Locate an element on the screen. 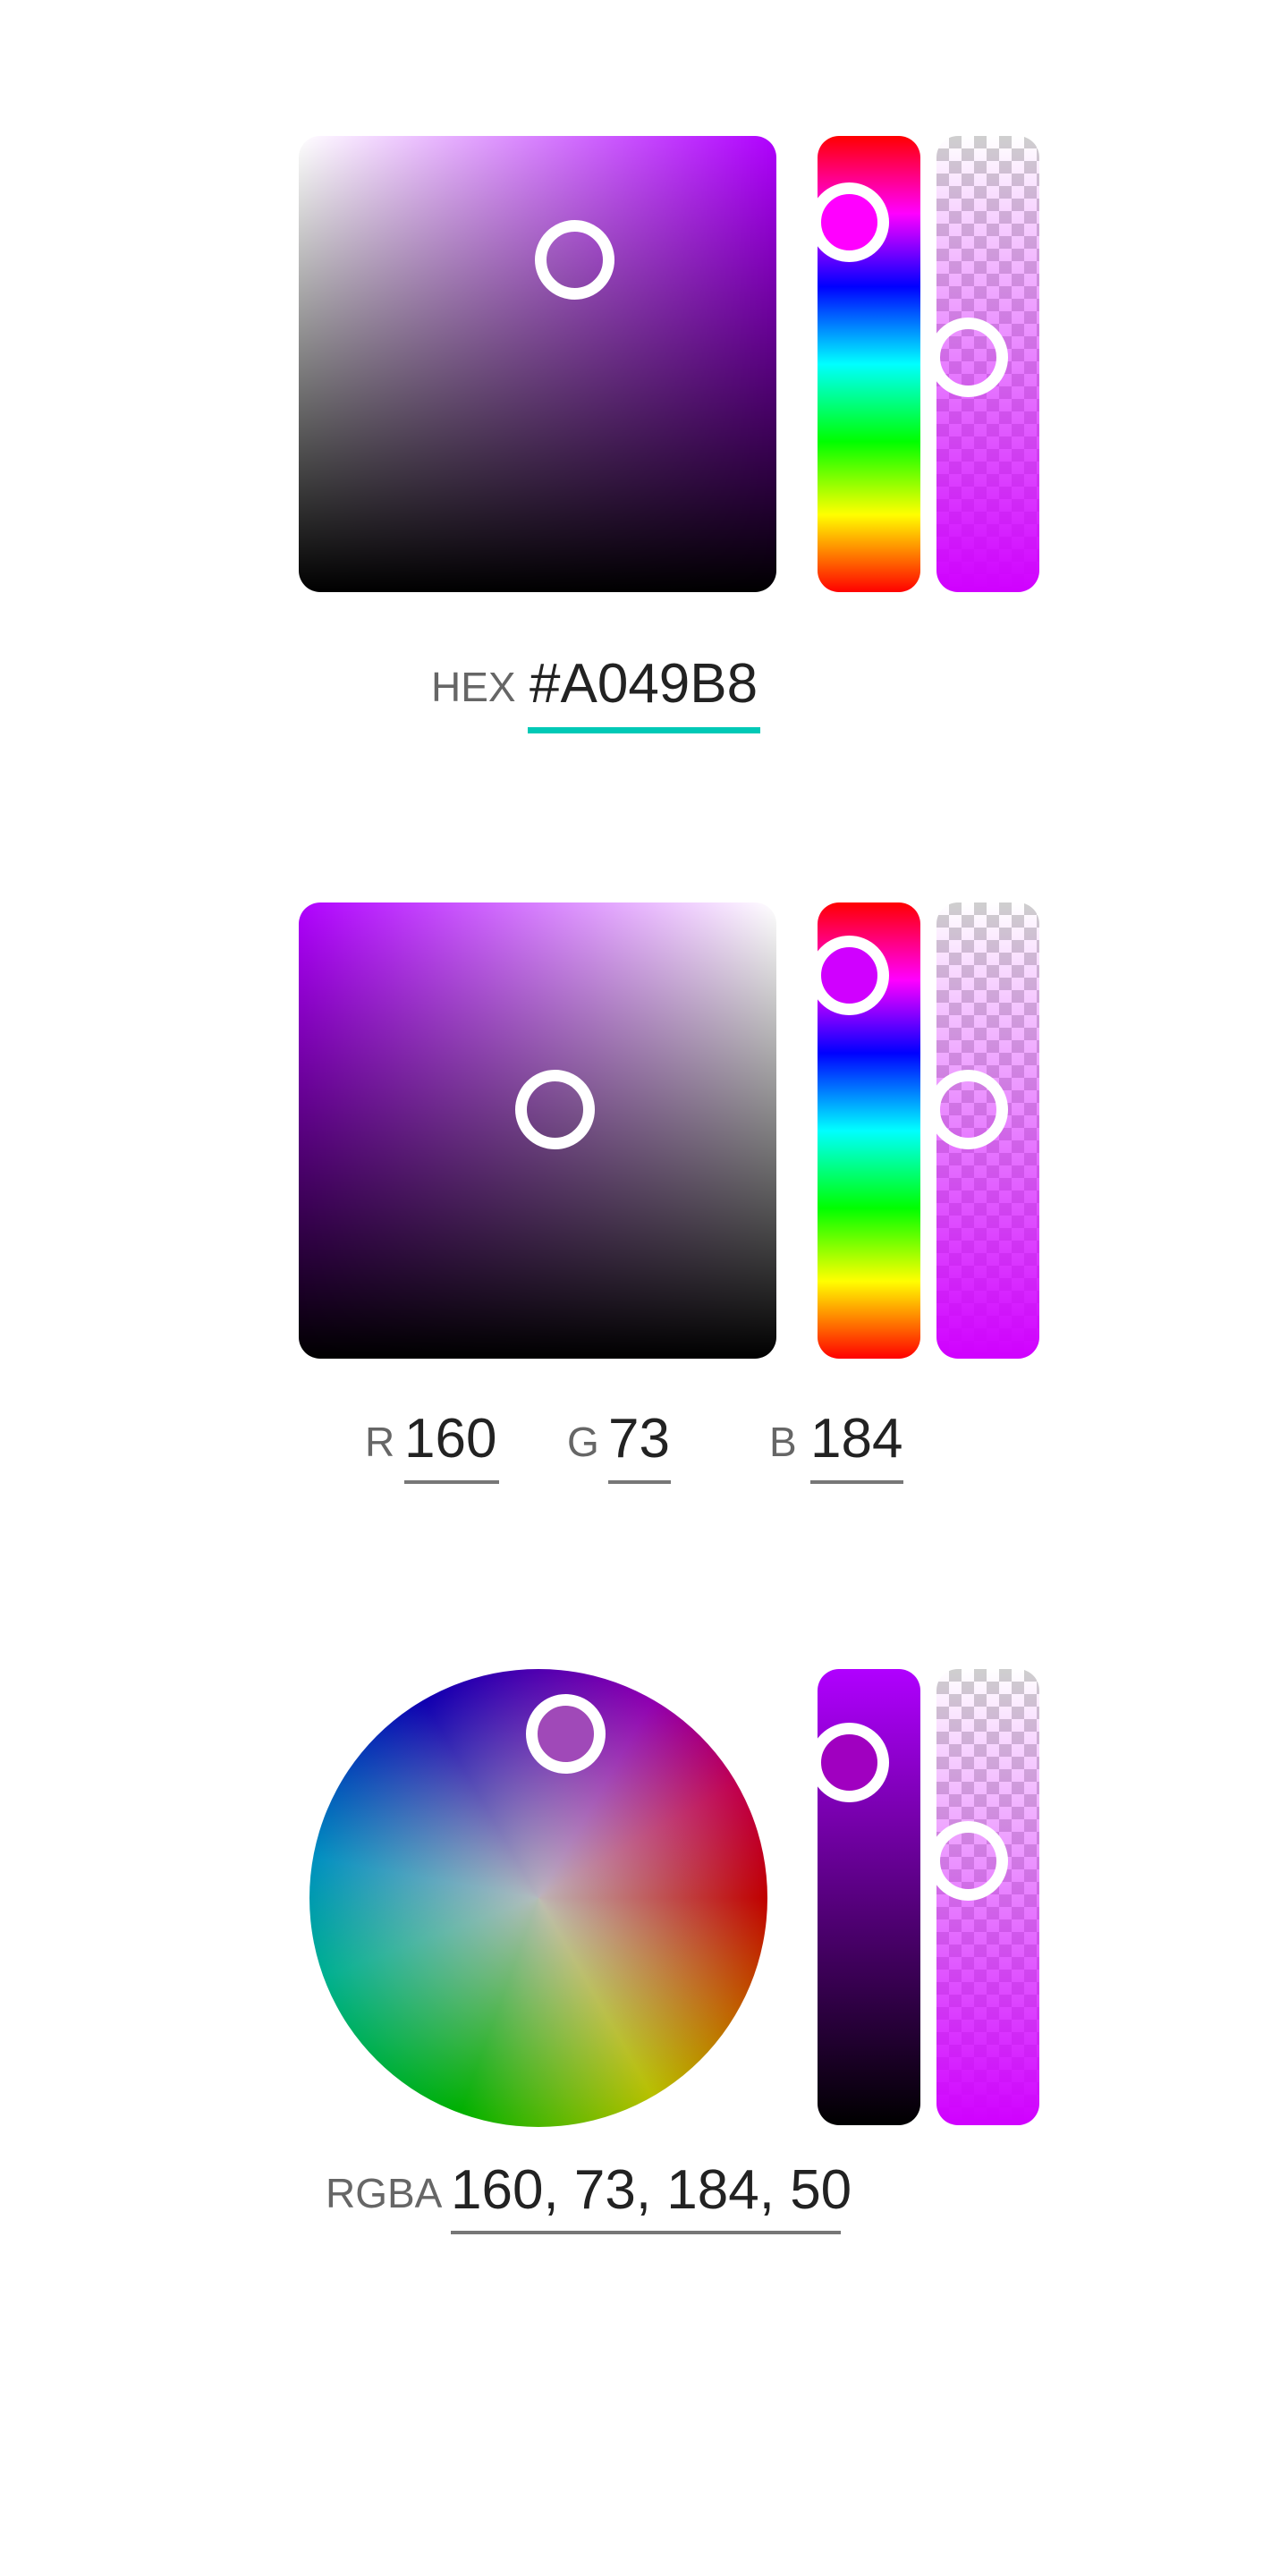 The width and height of the screenshot is (1288, 2576). wheel-picker-alpha-handle is located at coordinates (968, 1861).